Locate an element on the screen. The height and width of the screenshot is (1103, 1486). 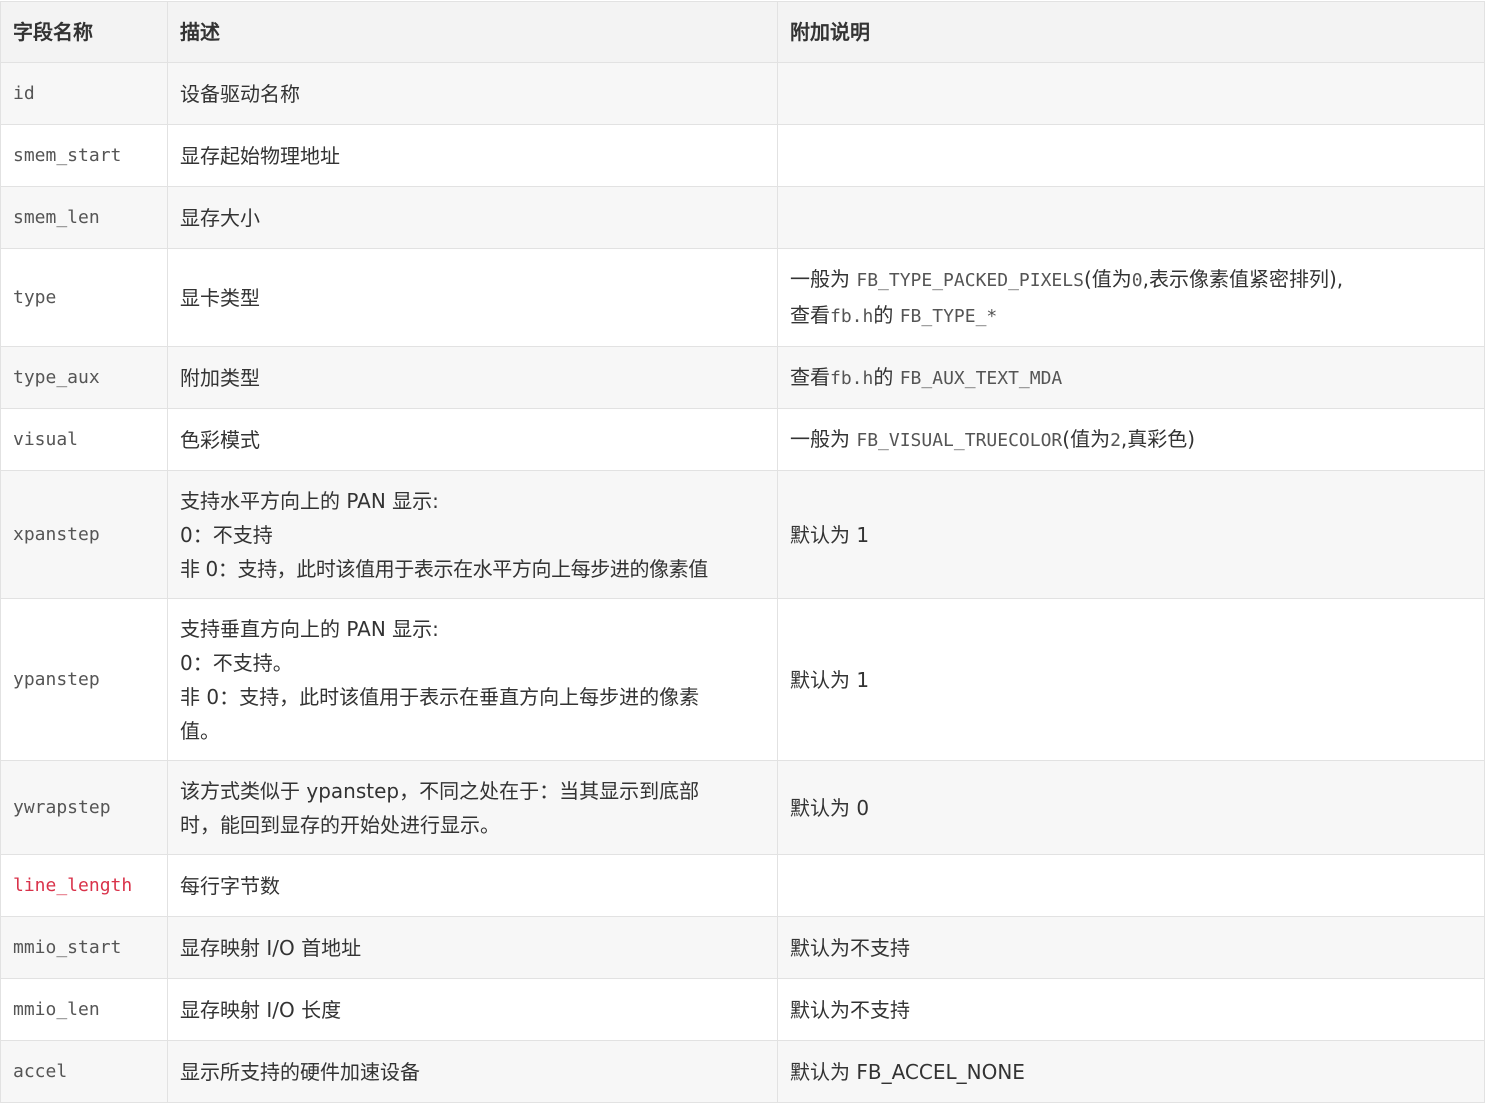
table-row: smem_start 显存起始物理地址 is located at coordinates (742, 155).